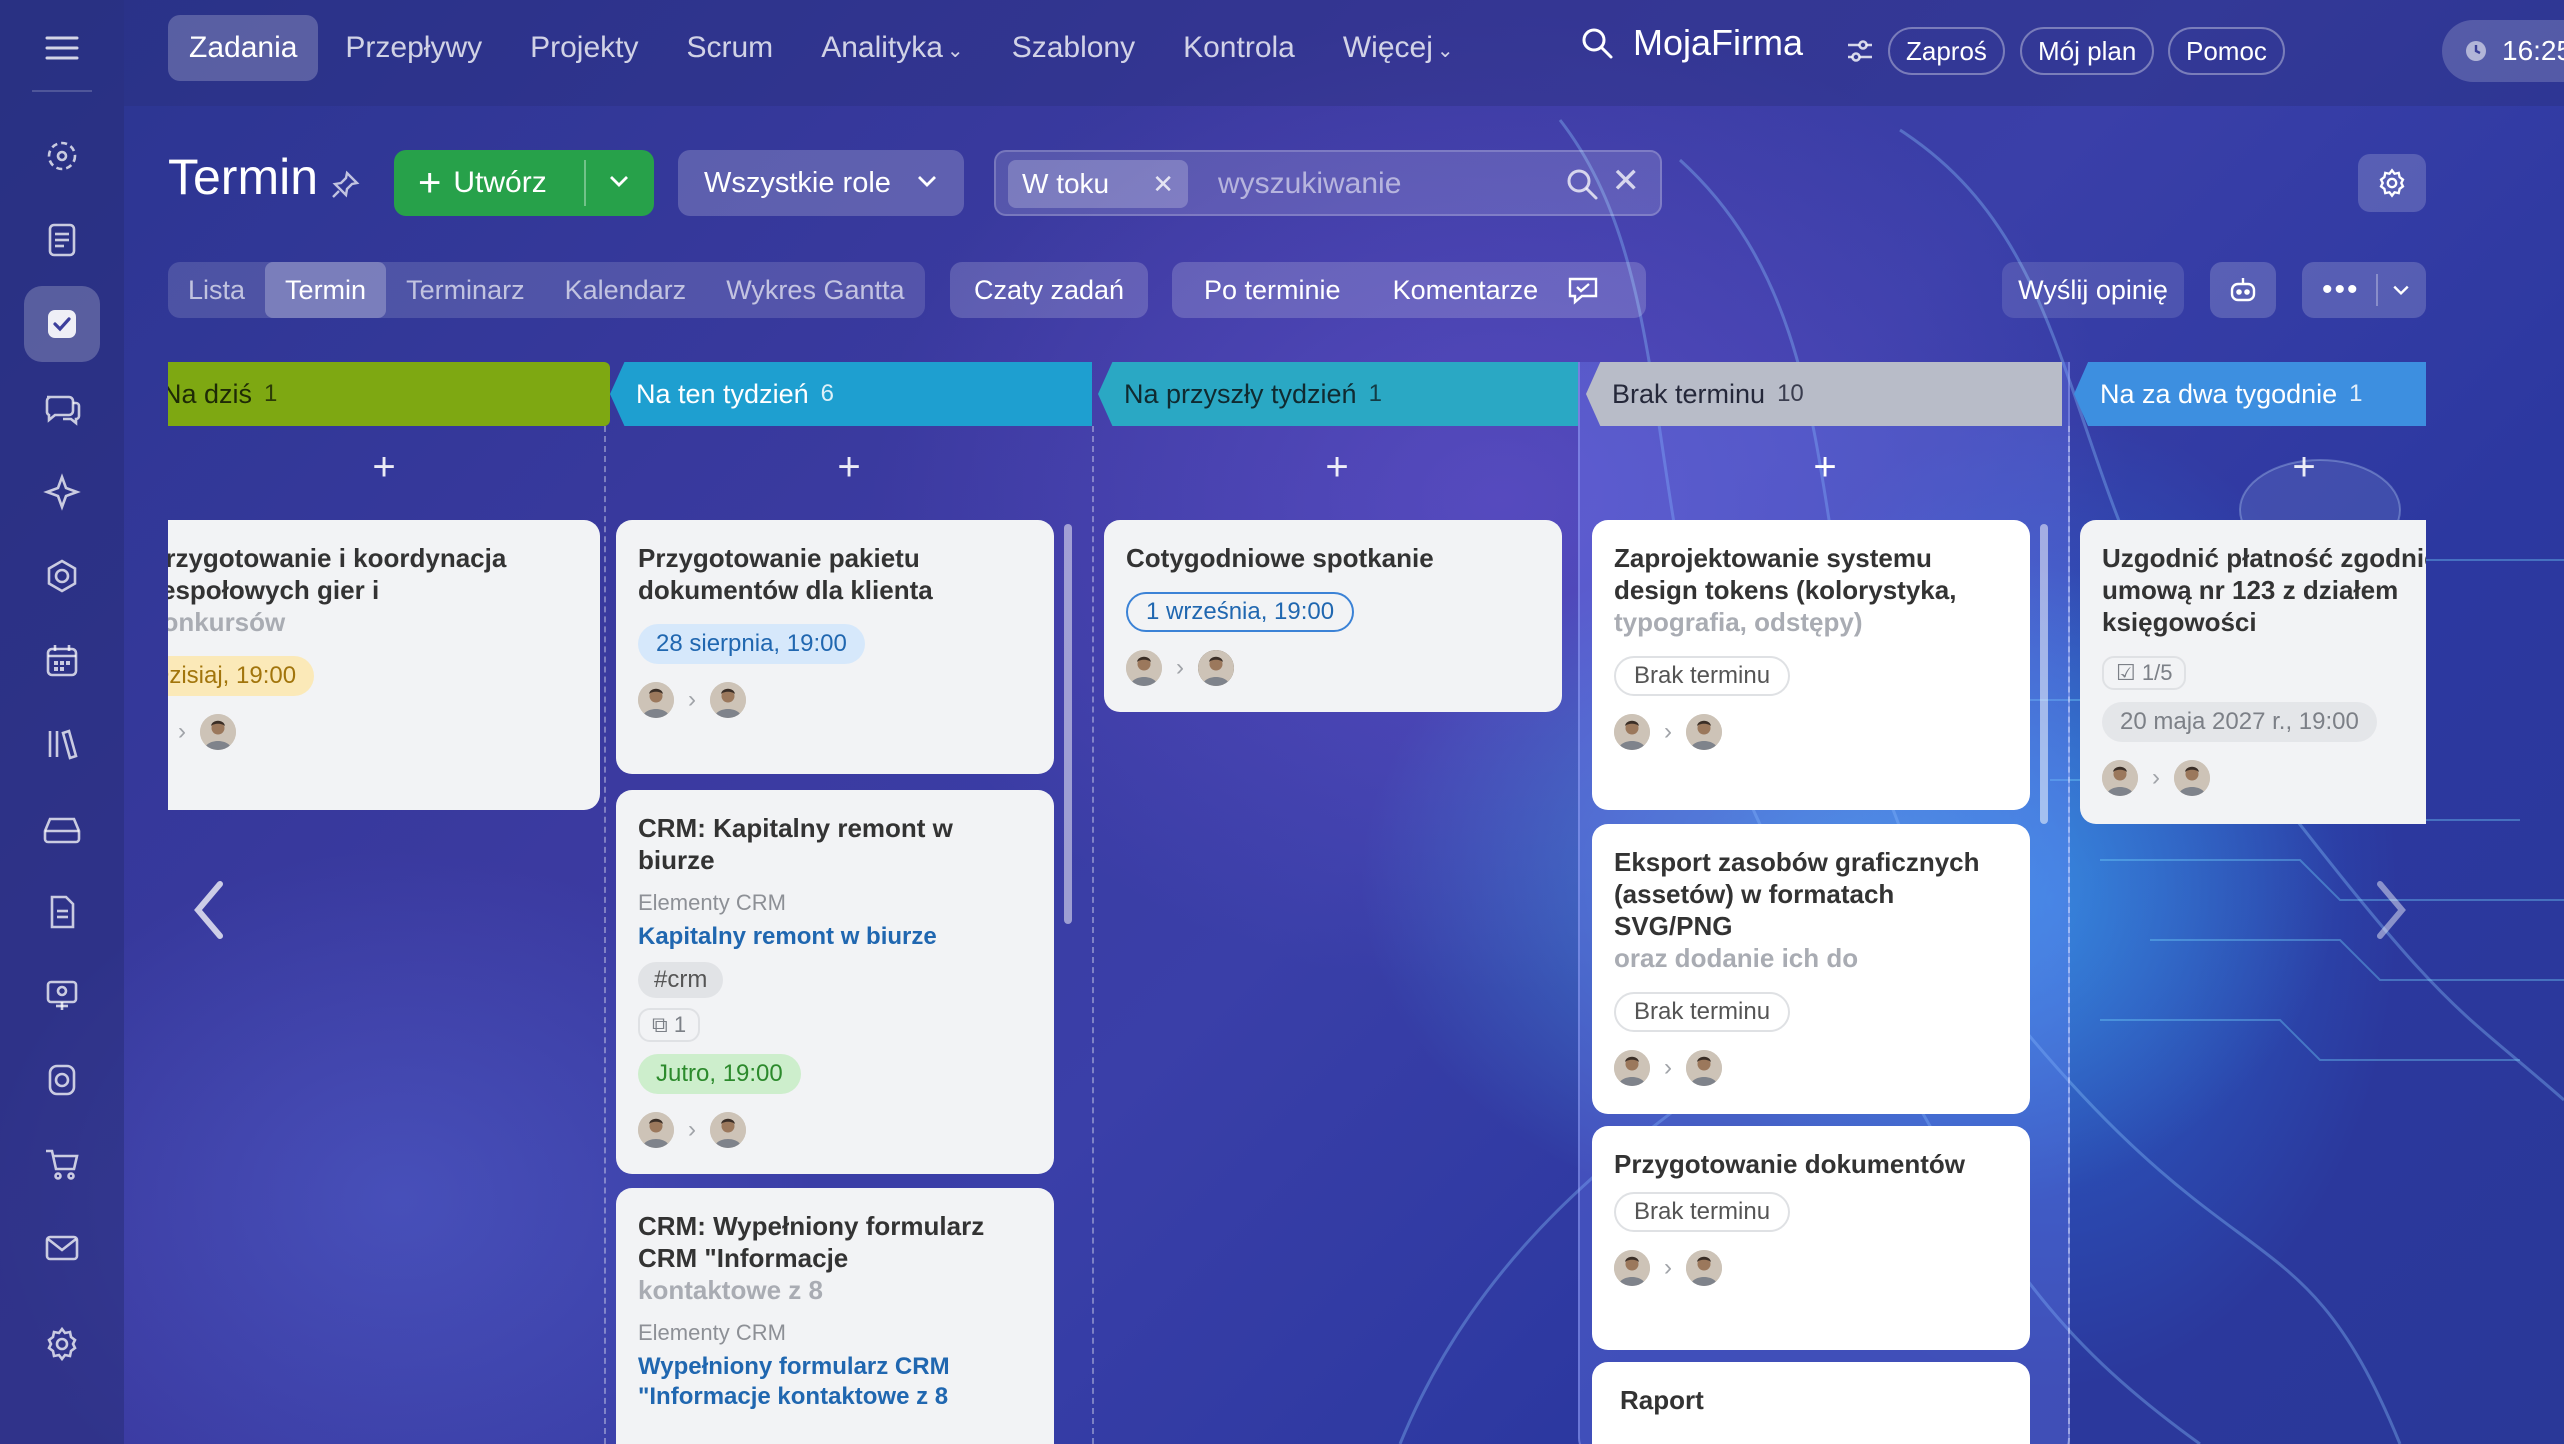 Image resolution: width=2564 pixels, height=1444 pixels. Describe the element at coordinates (835, 937) in the screenshot. I see `crm-link: Kapitalny remont w biurze` at that location.